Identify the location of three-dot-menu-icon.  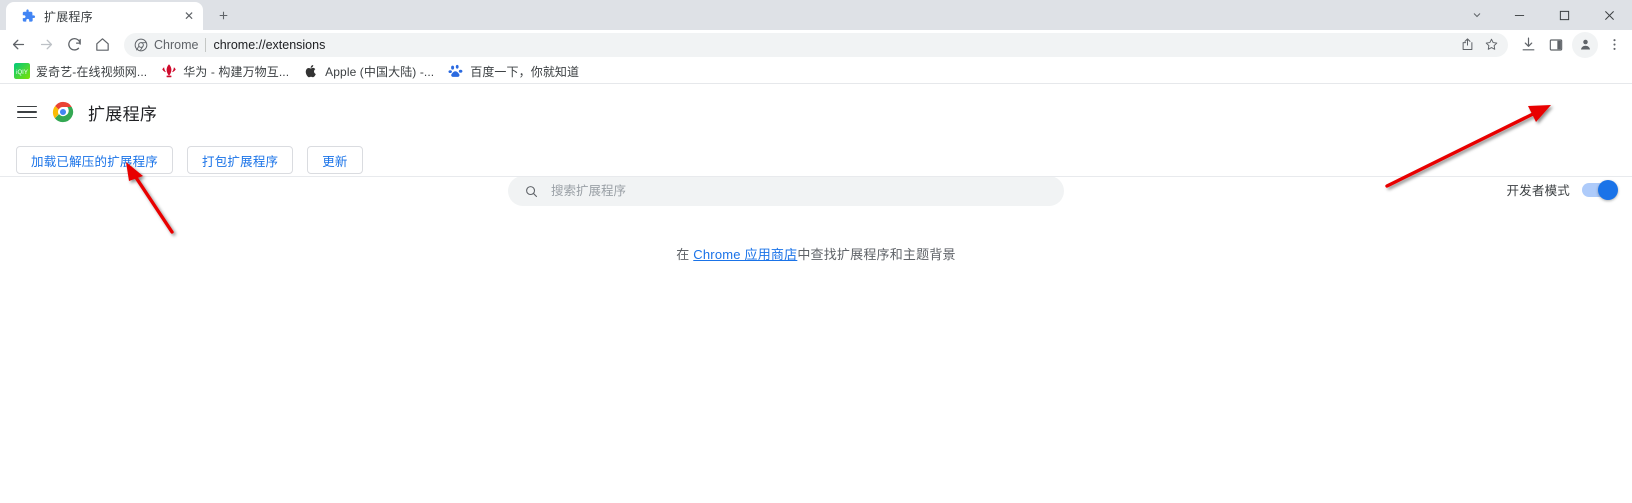
(1614, 44).